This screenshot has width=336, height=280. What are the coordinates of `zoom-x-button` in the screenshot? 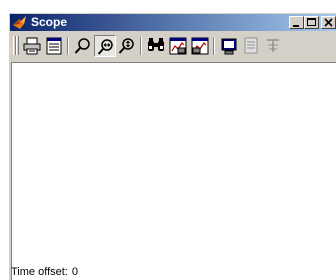 It's located at (105, 46).